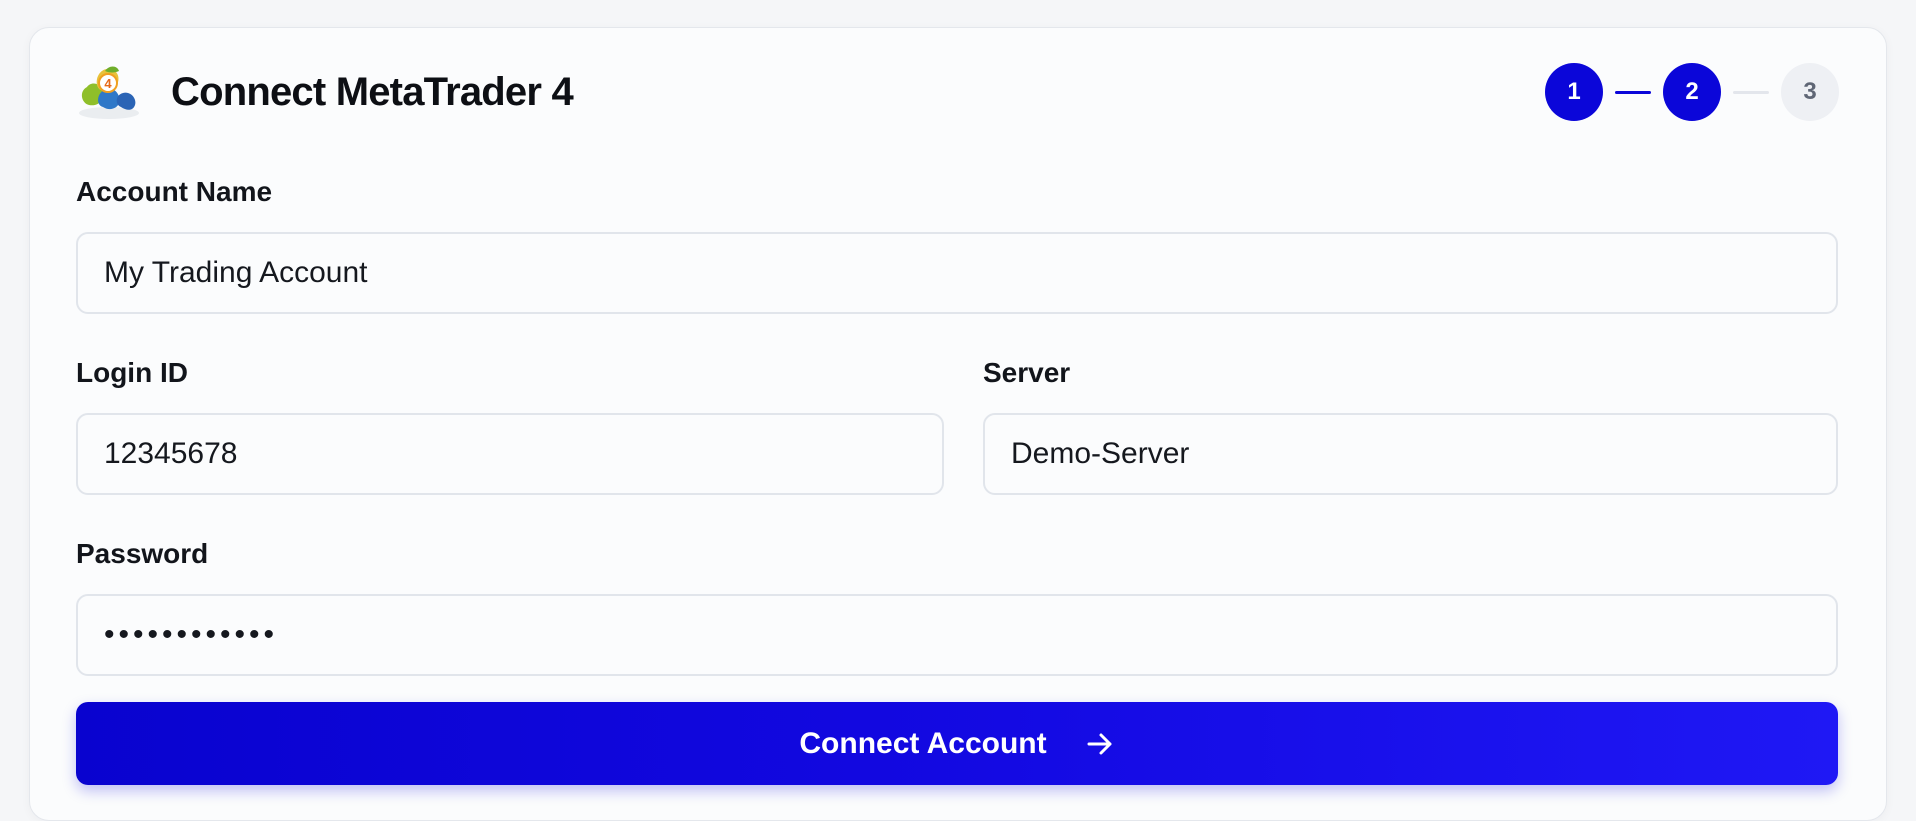 This screenshot has height=821, width=1916. I want to click on arrow-right-icon, so click(1099, 743).